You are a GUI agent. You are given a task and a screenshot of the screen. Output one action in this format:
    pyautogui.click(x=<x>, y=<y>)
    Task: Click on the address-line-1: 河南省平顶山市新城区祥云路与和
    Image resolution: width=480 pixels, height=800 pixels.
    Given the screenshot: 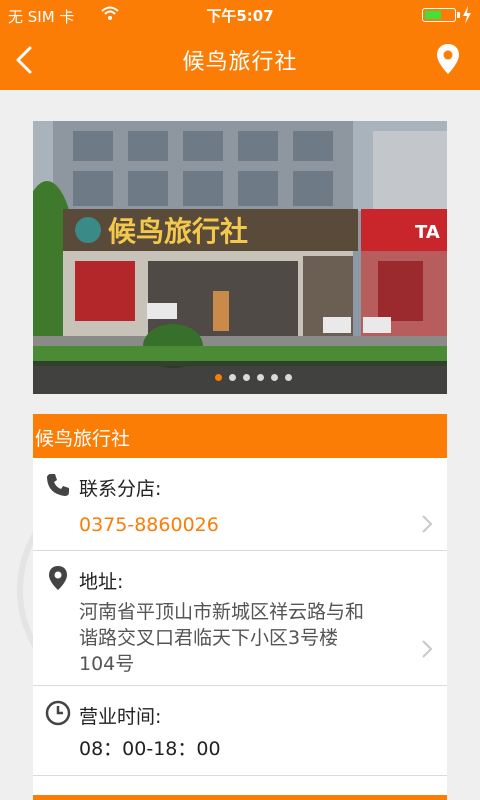 What is the action you would take?
    pyautogui.click(x=222, y=612)
    